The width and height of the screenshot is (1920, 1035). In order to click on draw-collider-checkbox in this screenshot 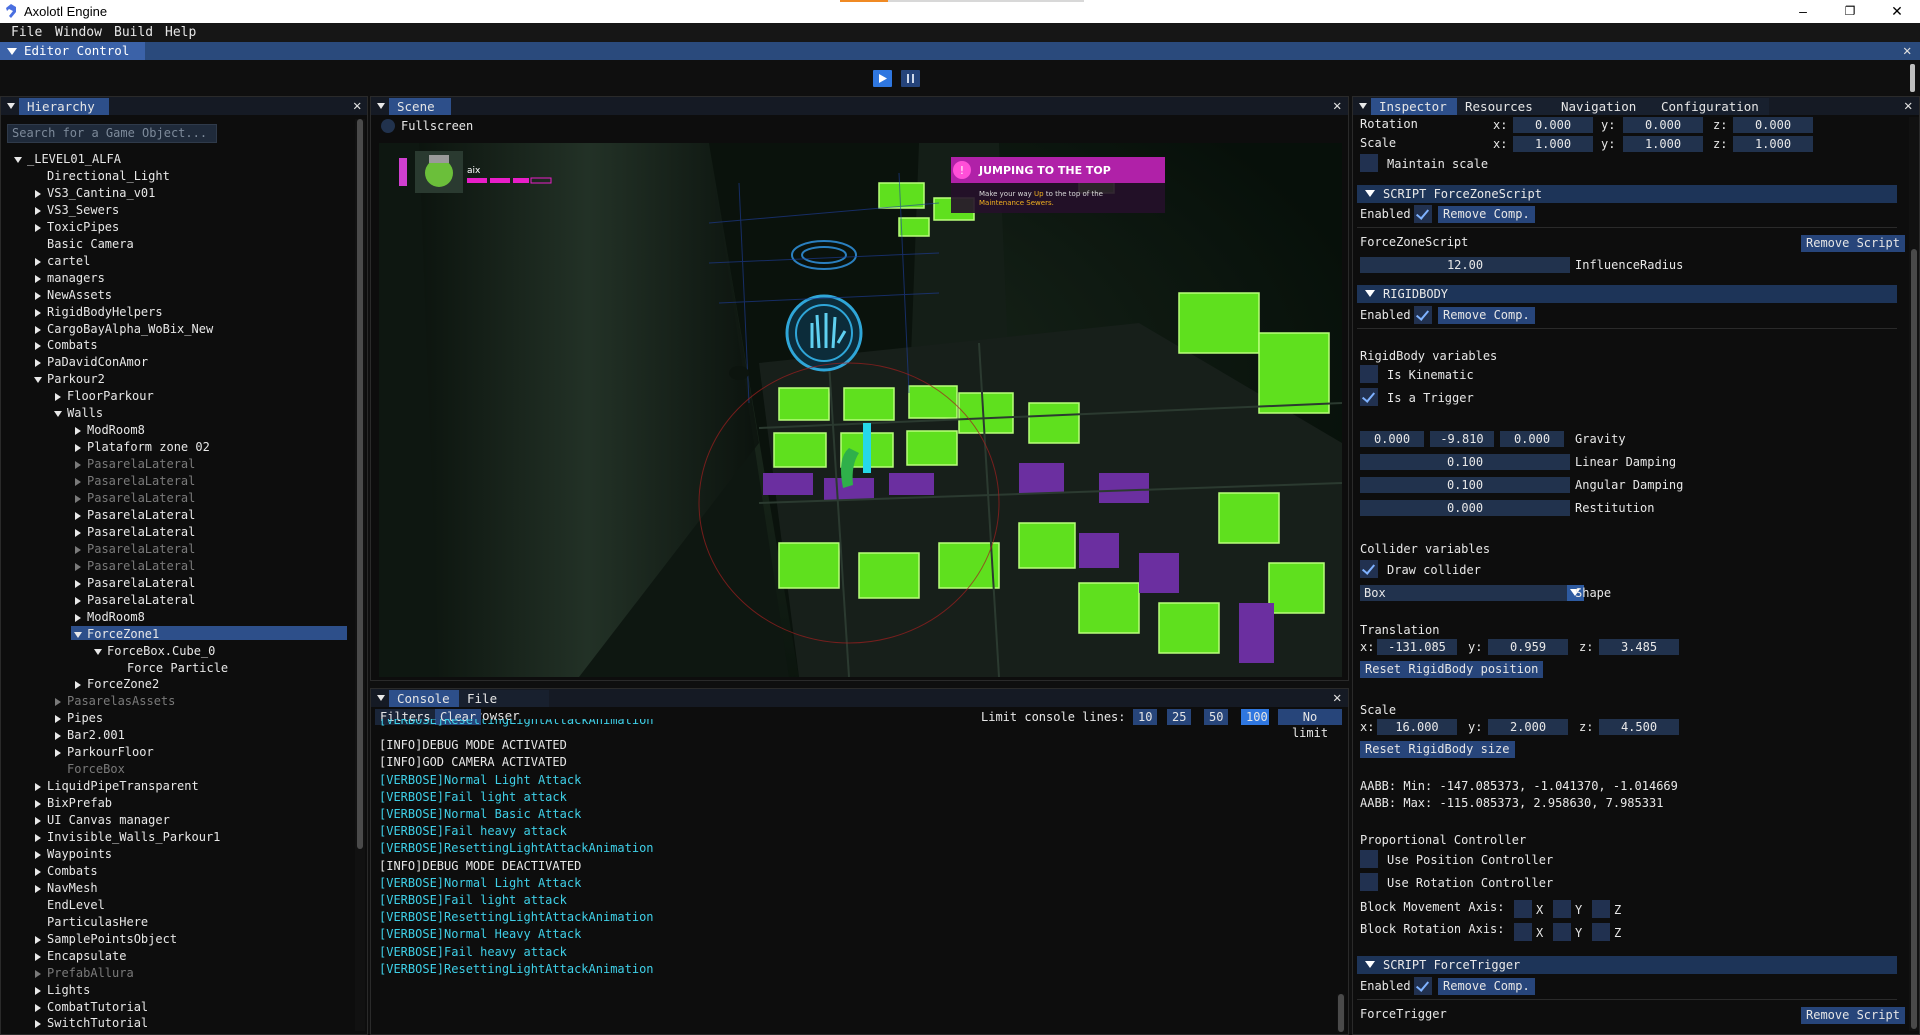, I will do `click(1369, 569)`.